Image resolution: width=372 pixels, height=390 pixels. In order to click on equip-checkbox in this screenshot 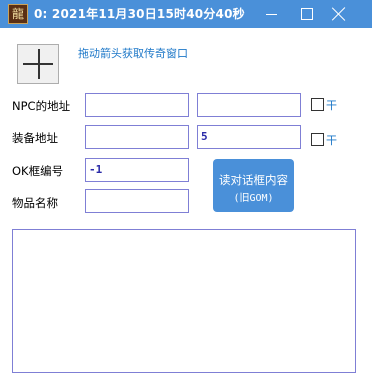, I will do `click(317, 139)`.